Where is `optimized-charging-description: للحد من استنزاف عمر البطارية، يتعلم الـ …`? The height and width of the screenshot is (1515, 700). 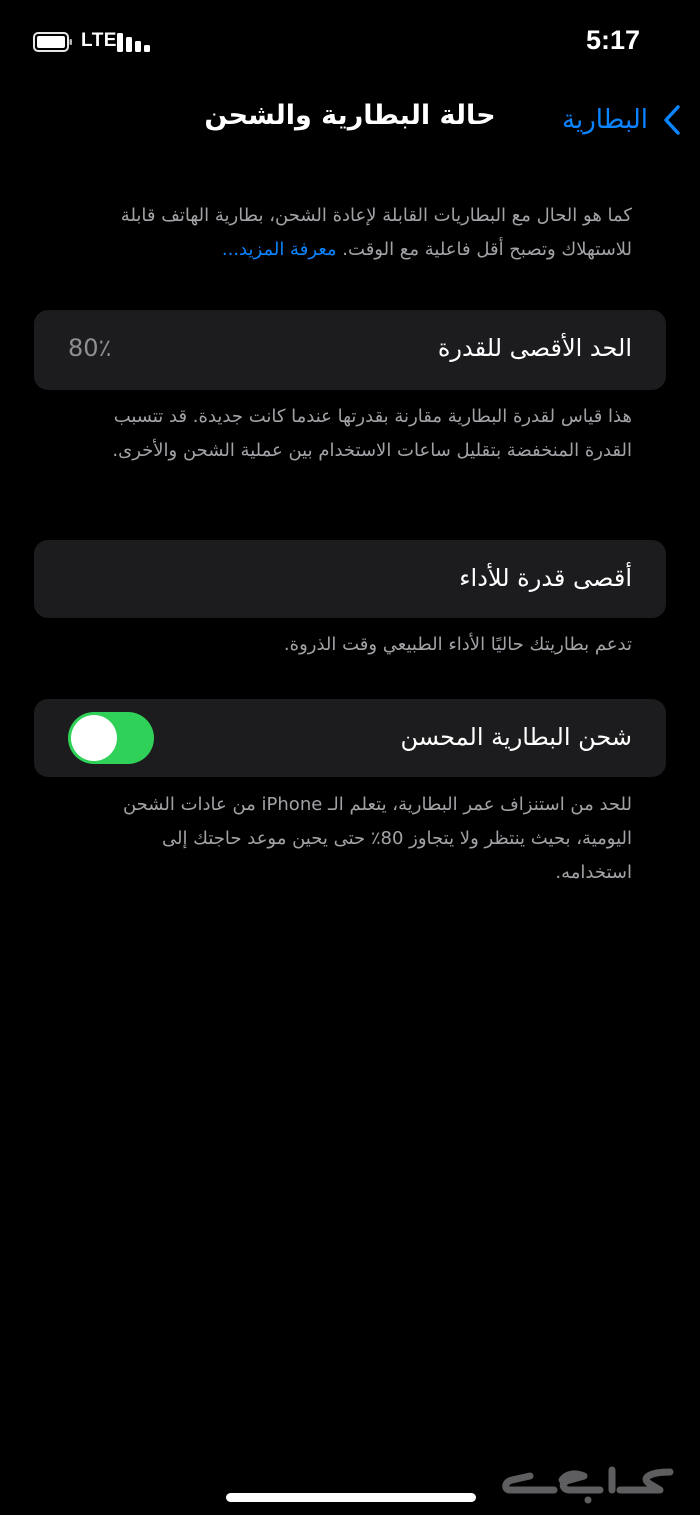 optimized-charging-description: للحد من استنزاف عمر البطارية، يتعلم الـ … is located at coordinates (377, 838).